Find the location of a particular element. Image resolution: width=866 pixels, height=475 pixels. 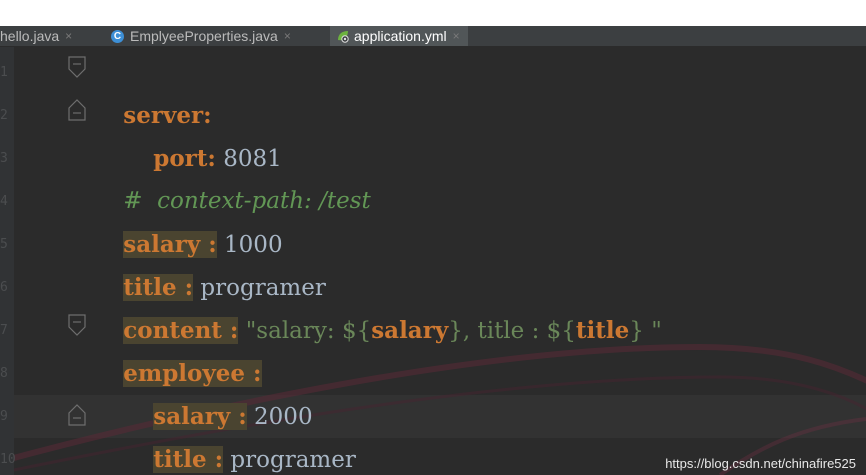

code-line-4: salary : 1000 is located at coordinates (188, 219).